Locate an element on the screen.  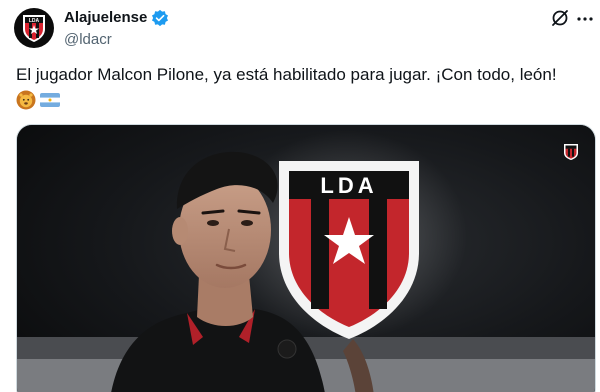
crest-text: LDA is located at coordinates (348, 185).